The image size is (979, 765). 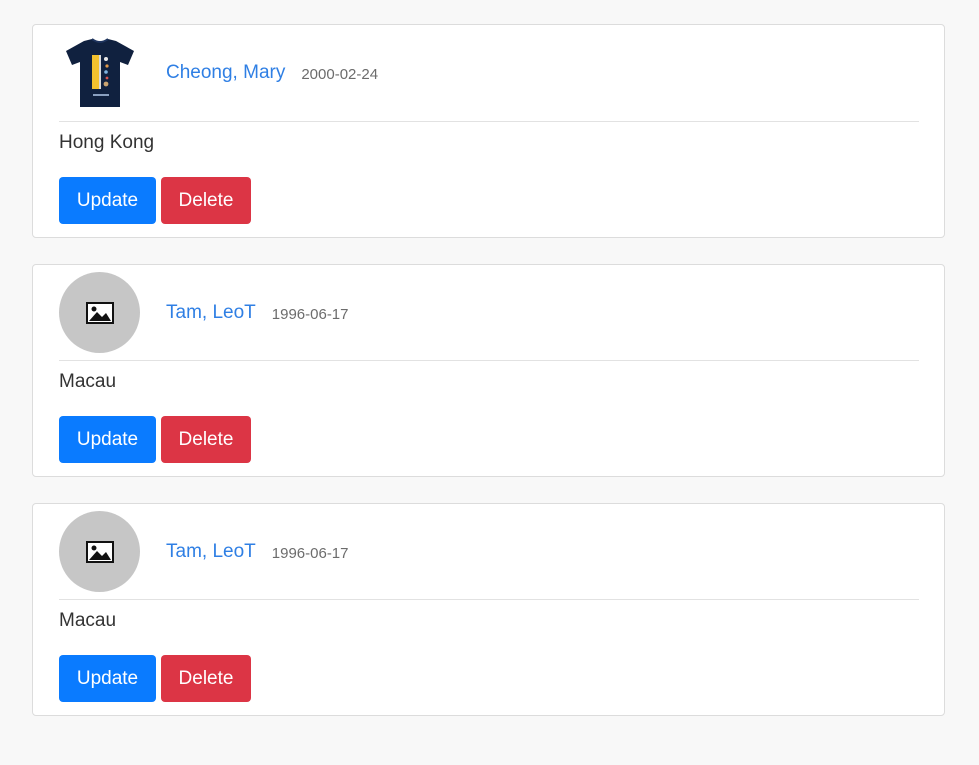 I want to click on person-city: Hong Kong, so click(x=107, y=142).